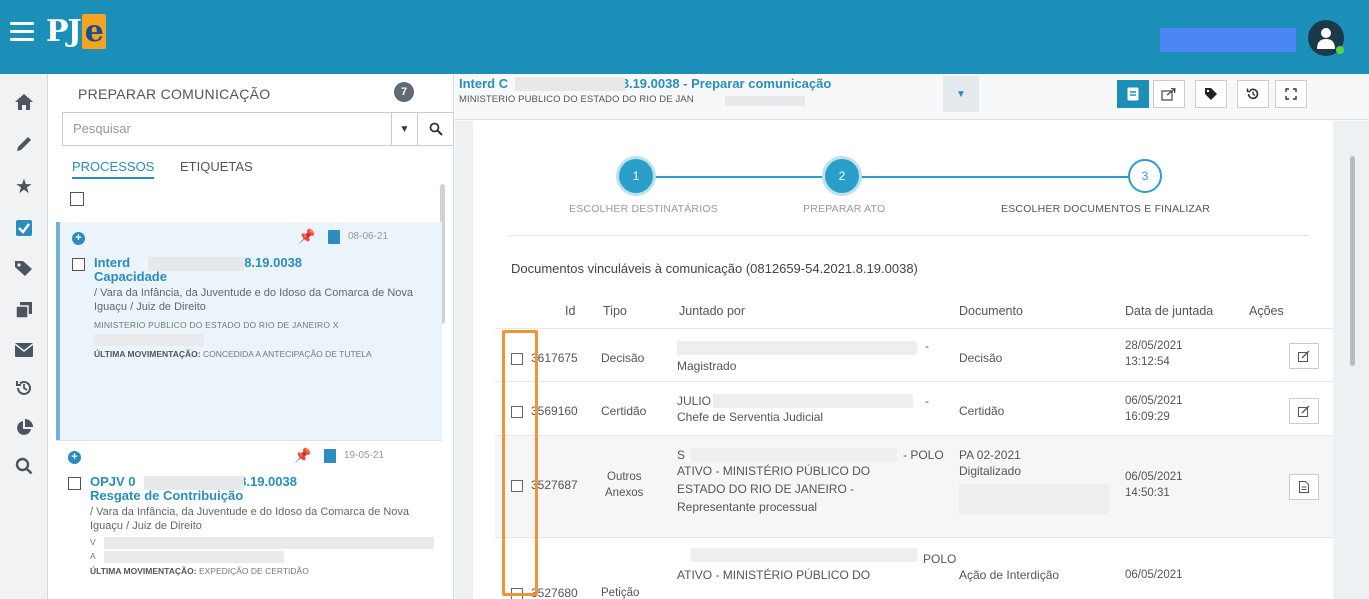  What do you see at coordinates (1106, 209) in the screenshot?
I see `step-3-label: ESCOLHER DOCUMENTOS E FINALIZAR` at bounding box center [1106, 209].